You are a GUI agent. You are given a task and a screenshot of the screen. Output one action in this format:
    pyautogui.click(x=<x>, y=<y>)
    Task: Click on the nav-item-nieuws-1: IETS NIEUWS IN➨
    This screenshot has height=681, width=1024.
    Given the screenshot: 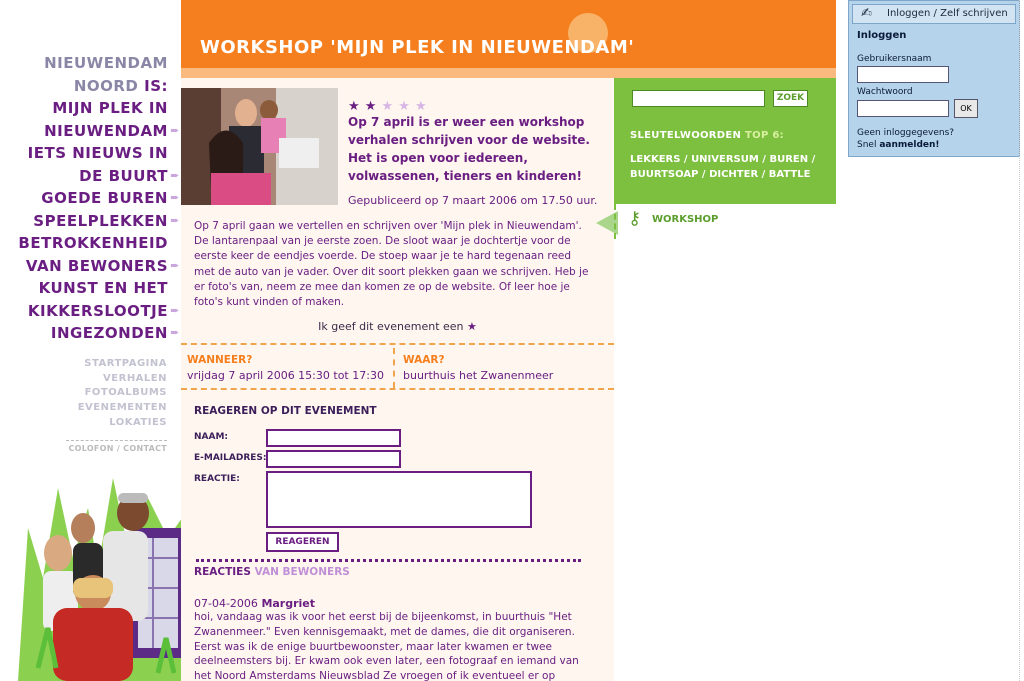 What is the action you would take?
    pyautogui.click(x=91, y=153)
    